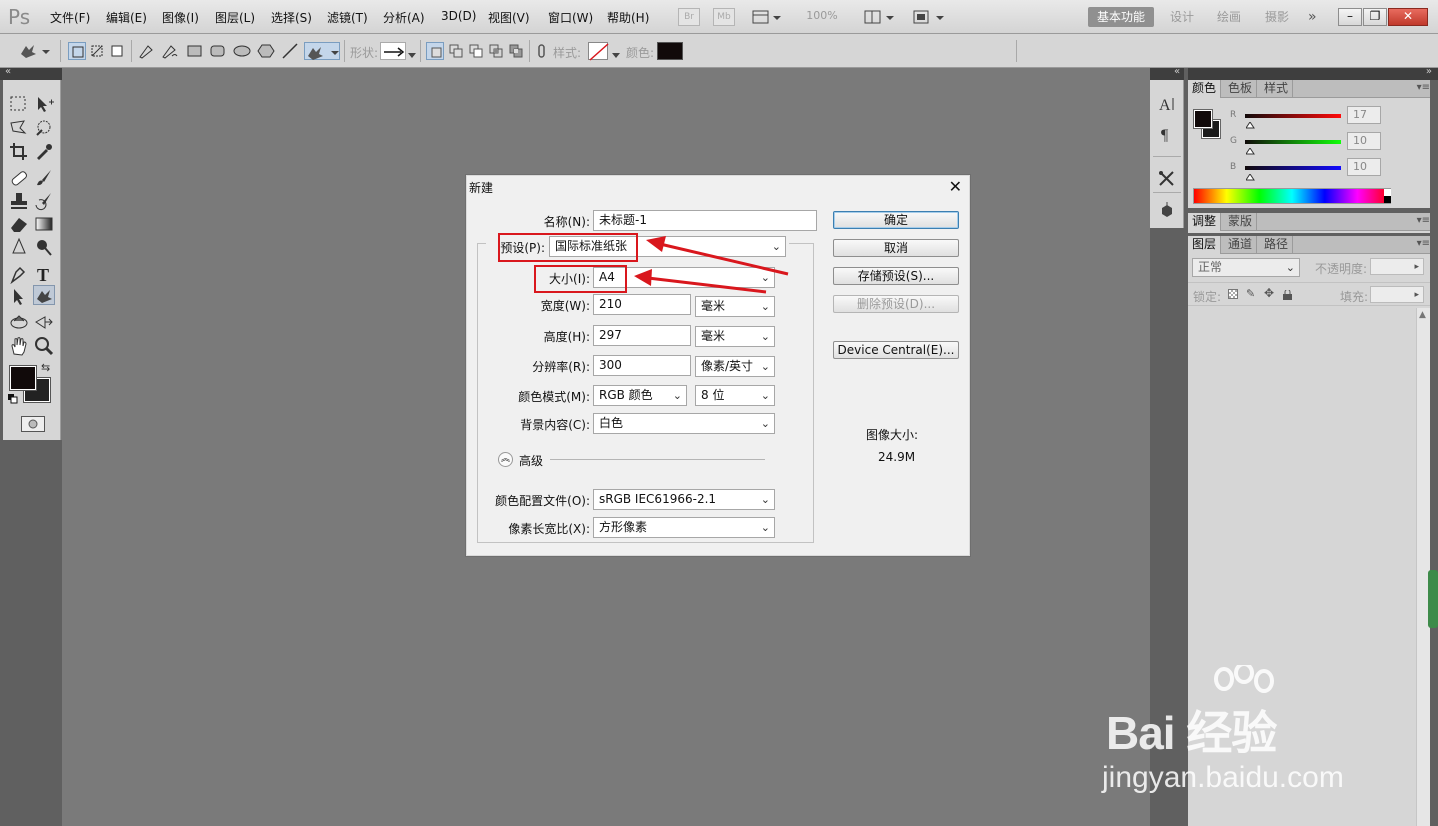 This screenshot has height=826, width=1438. What do you see at coordinates (19, 297) in the screenshot?
I see `path-selection-tool-icon` at bounding box center [19, 297].